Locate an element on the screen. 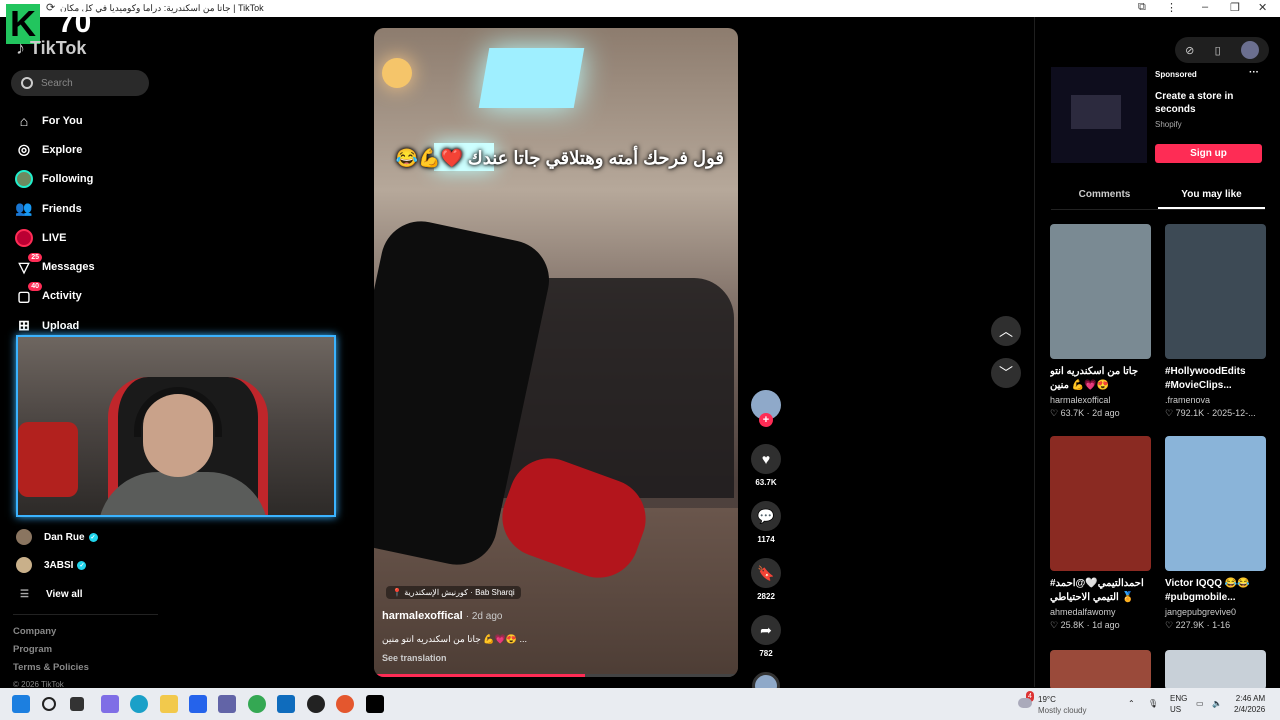  nav-item-explore: ◎ Explore is located at coordinates (54, 149).